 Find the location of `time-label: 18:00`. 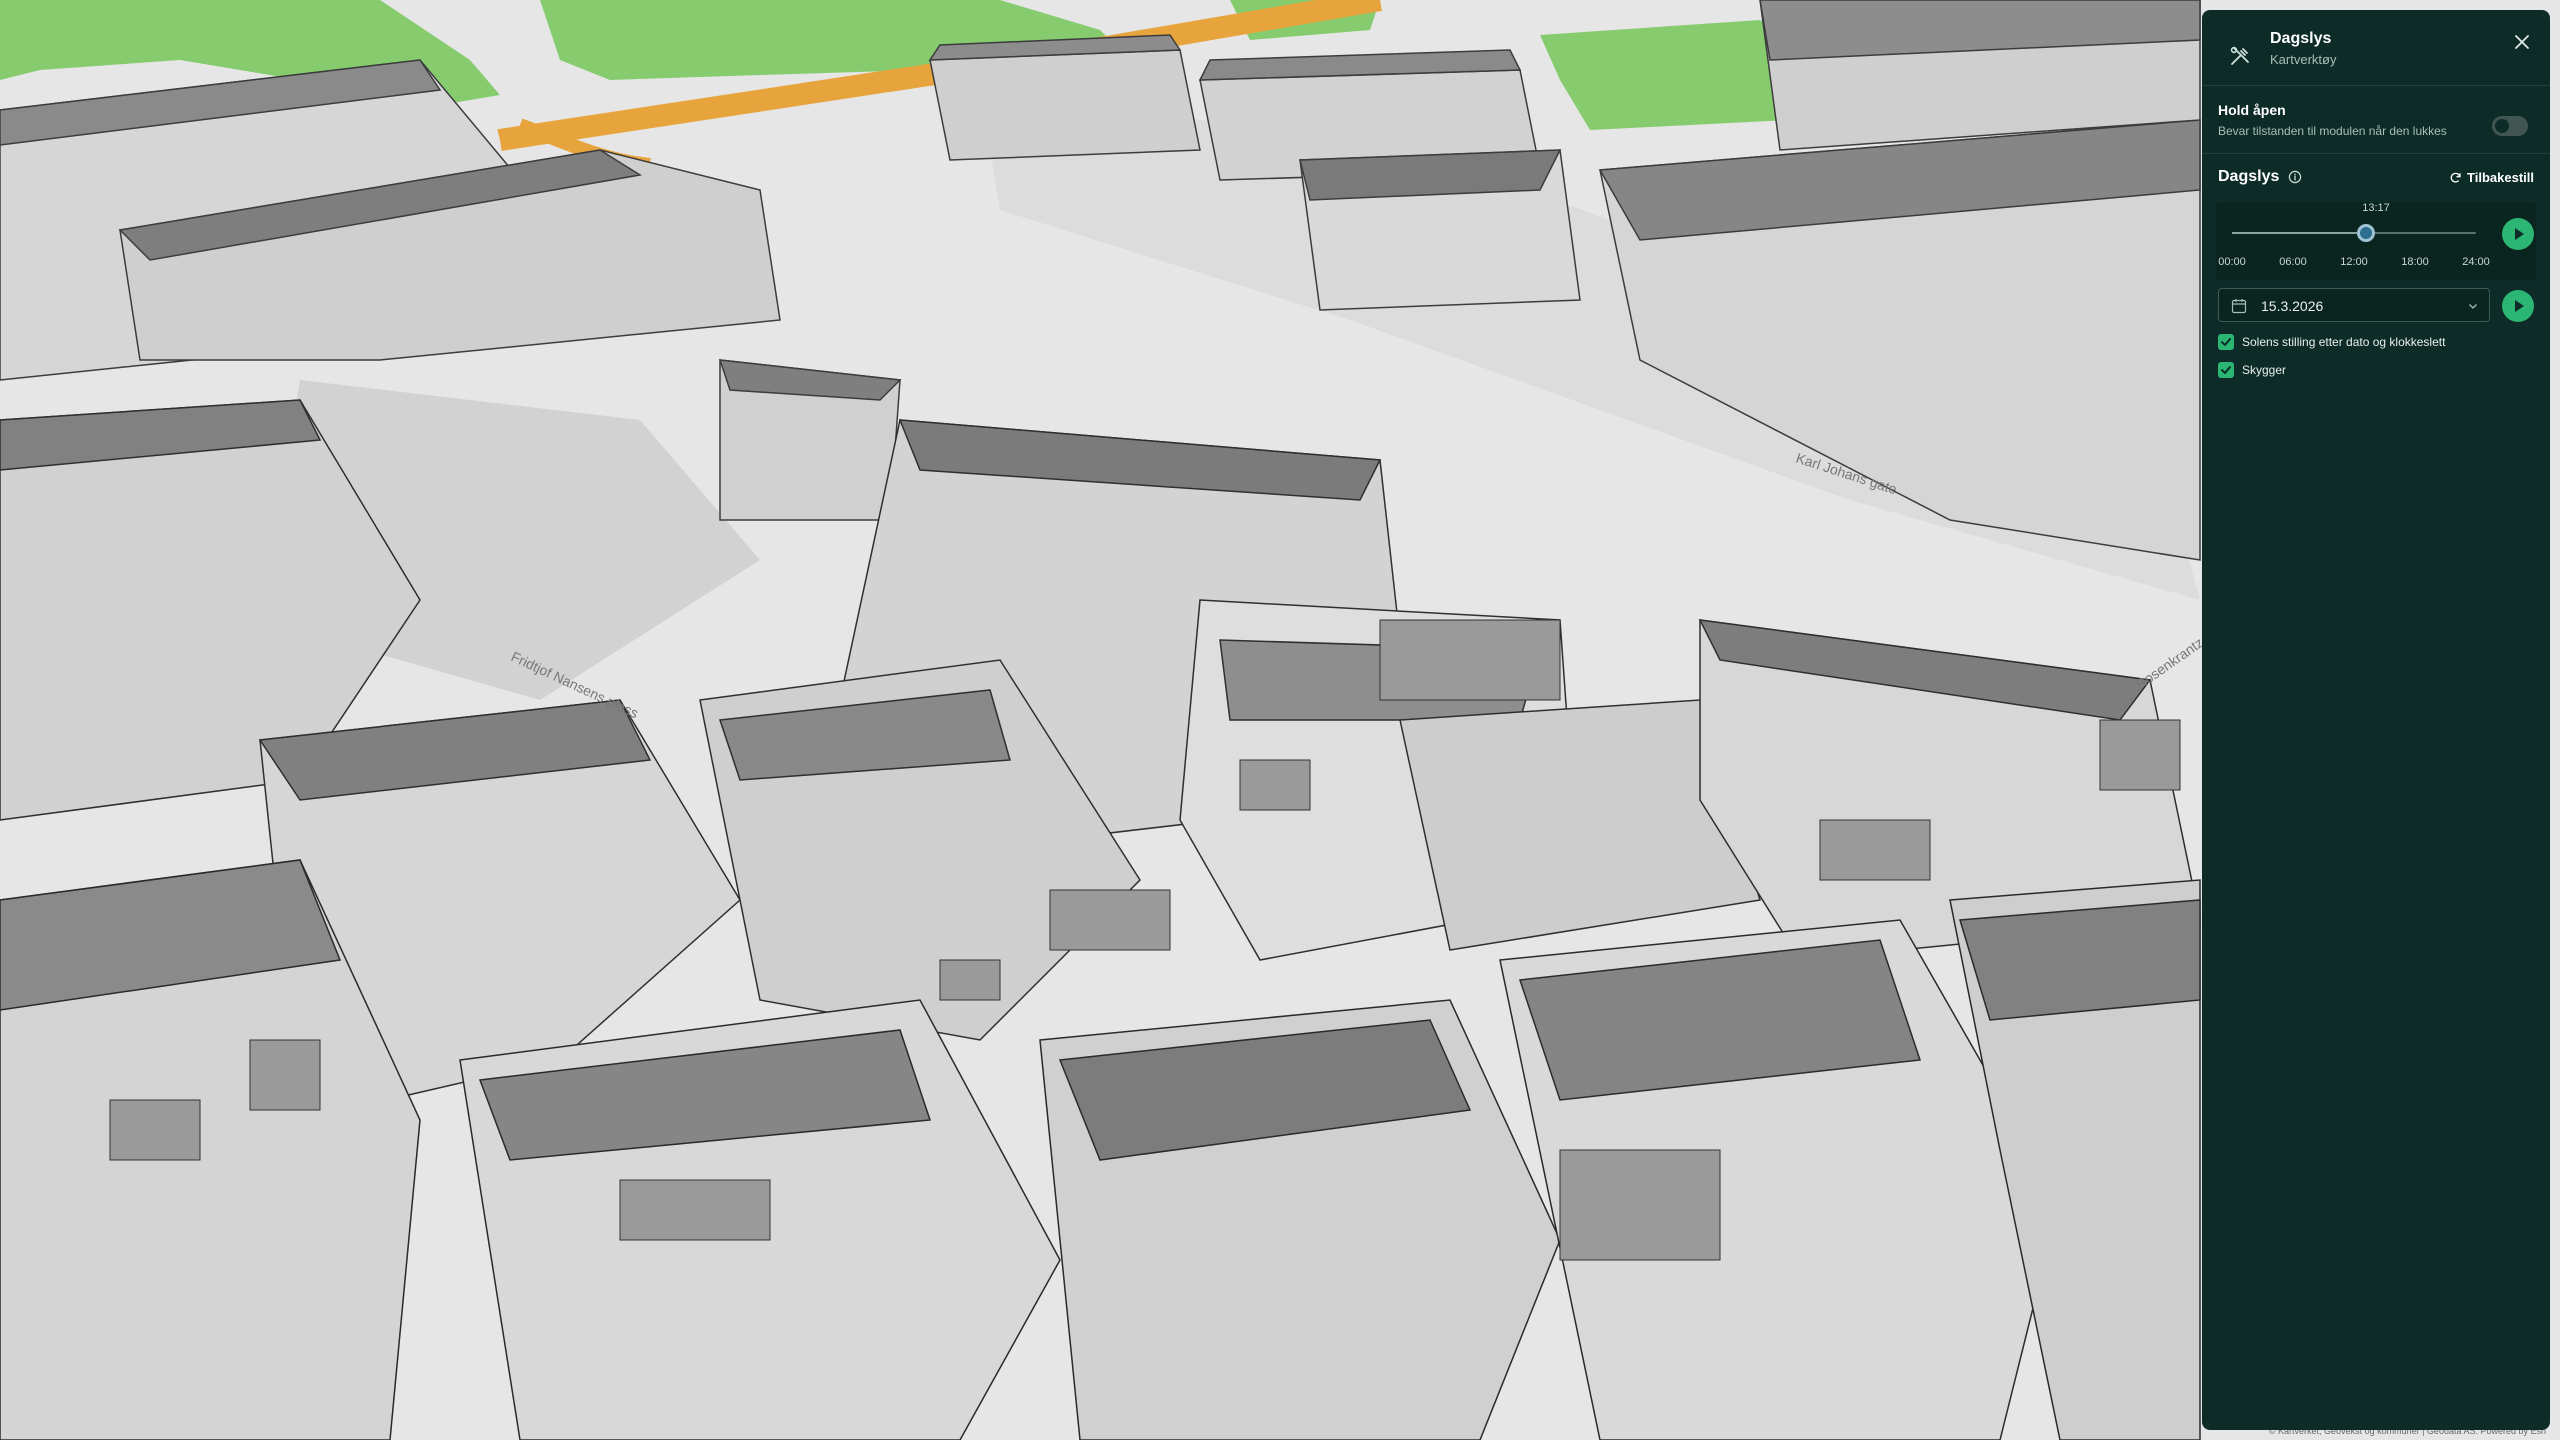

time-label: 18:00 is located at coordinates (2415, 262).